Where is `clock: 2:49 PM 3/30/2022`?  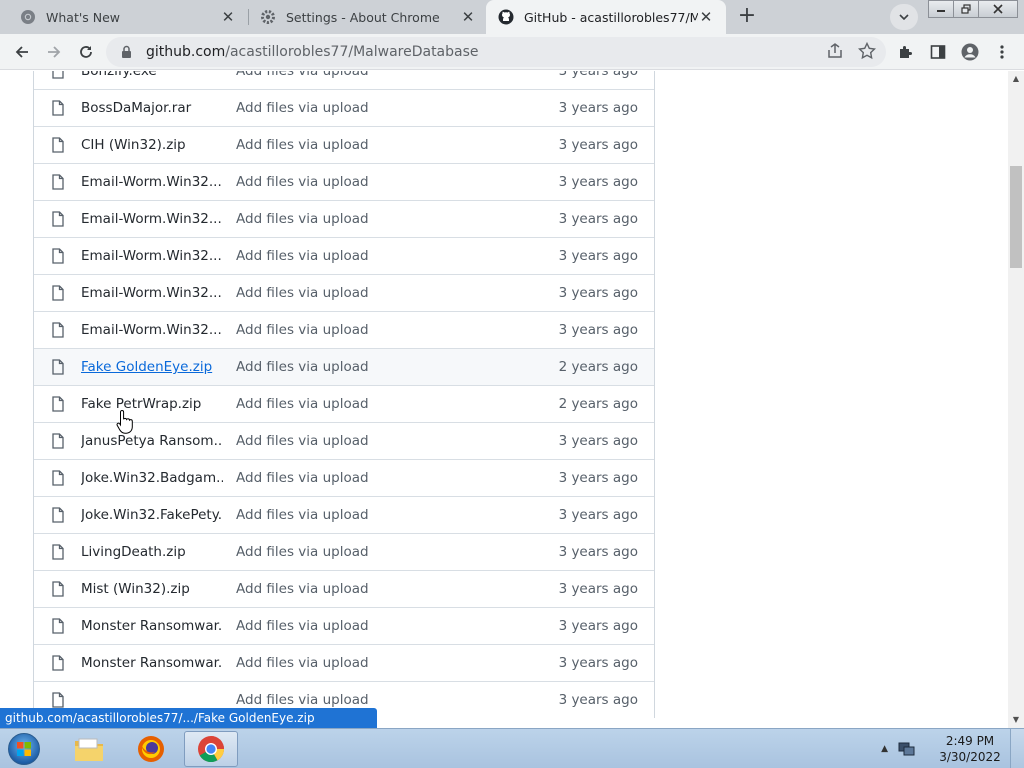
clock: 2:49 PM 3/30/2022 is located at coordinates (970, 749).